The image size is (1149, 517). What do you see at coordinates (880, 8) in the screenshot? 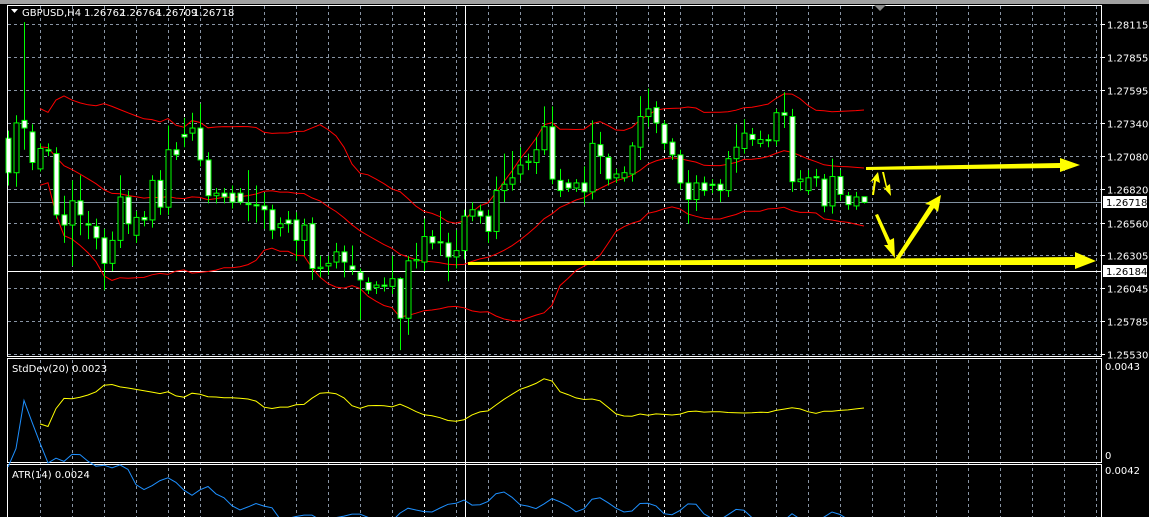
I see `chart-shift-marker-icon` at bounding box center [880, 8].